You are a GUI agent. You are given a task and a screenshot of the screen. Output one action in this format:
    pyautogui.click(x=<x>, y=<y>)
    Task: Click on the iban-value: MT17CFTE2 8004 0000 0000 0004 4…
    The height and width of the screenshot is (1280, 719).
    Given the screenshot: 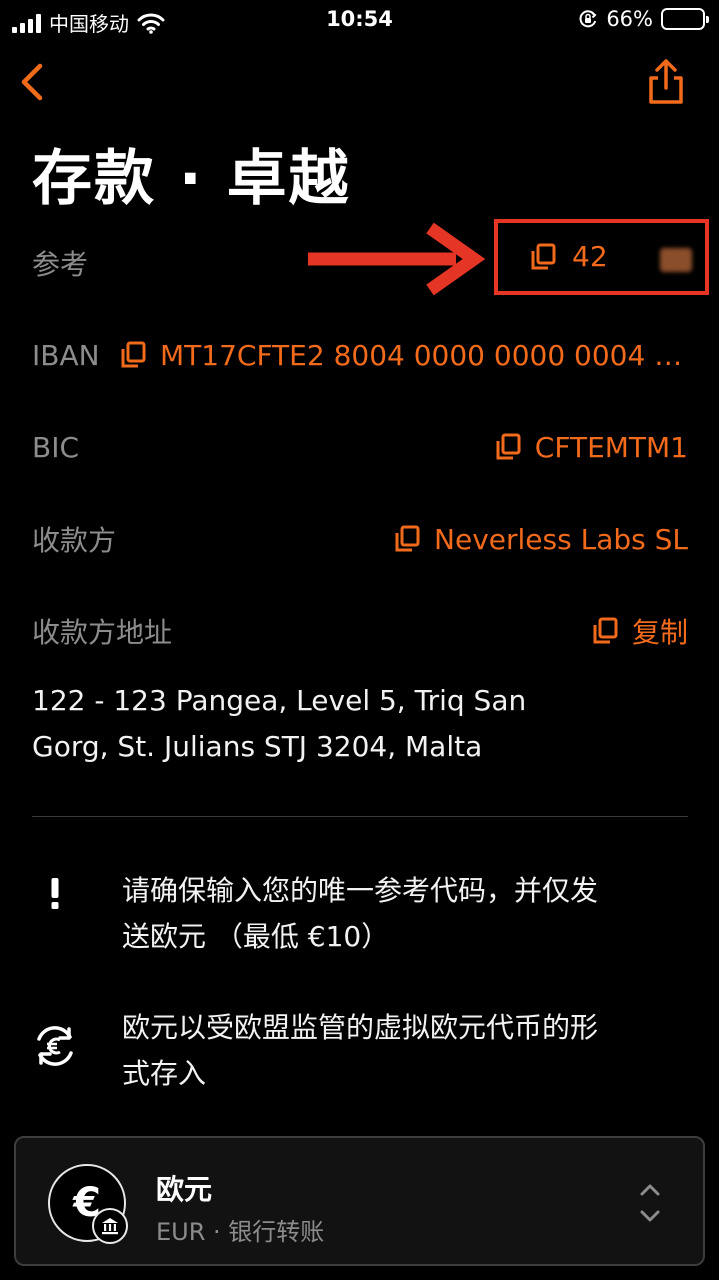 What is the action you would take?
    pyautogui.click(x=424, y=355)
    